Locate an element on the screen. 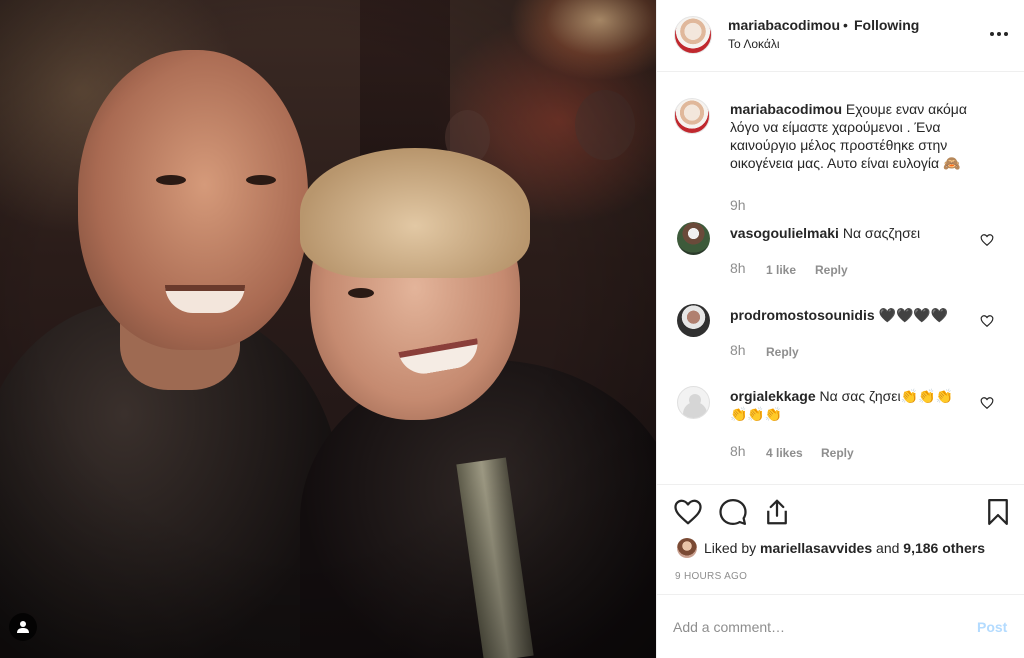 The image size is (1024, 658). comment-likes: 1 like is located at coordinates (781, 270).